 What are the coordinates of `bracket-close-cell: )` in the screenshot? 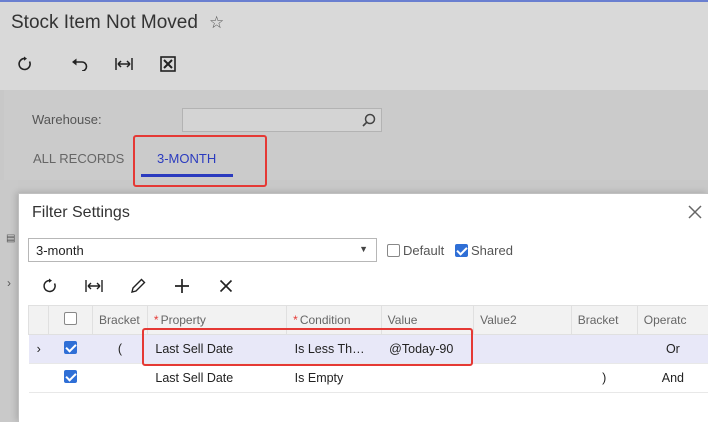 It's located at (604, 378).